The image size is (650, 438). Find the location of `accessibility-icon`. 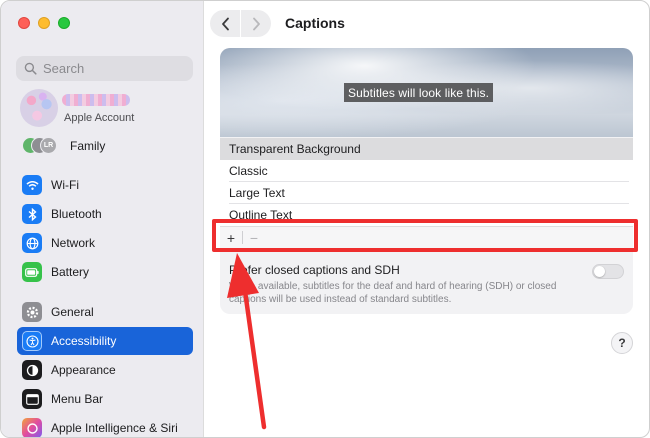

accessibility-icon is located at coordinates (32, 341).